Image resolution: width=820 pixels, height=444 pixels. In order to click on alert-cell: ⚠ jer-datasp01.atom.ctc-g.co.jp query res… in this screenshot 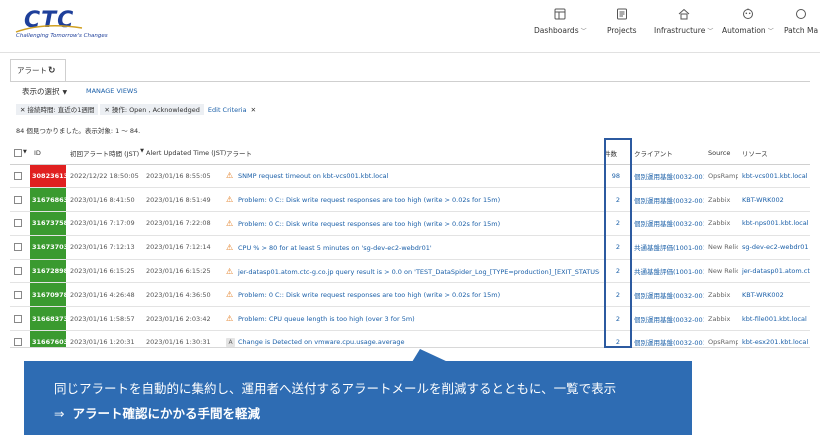, I will do `click(411, 271)`.